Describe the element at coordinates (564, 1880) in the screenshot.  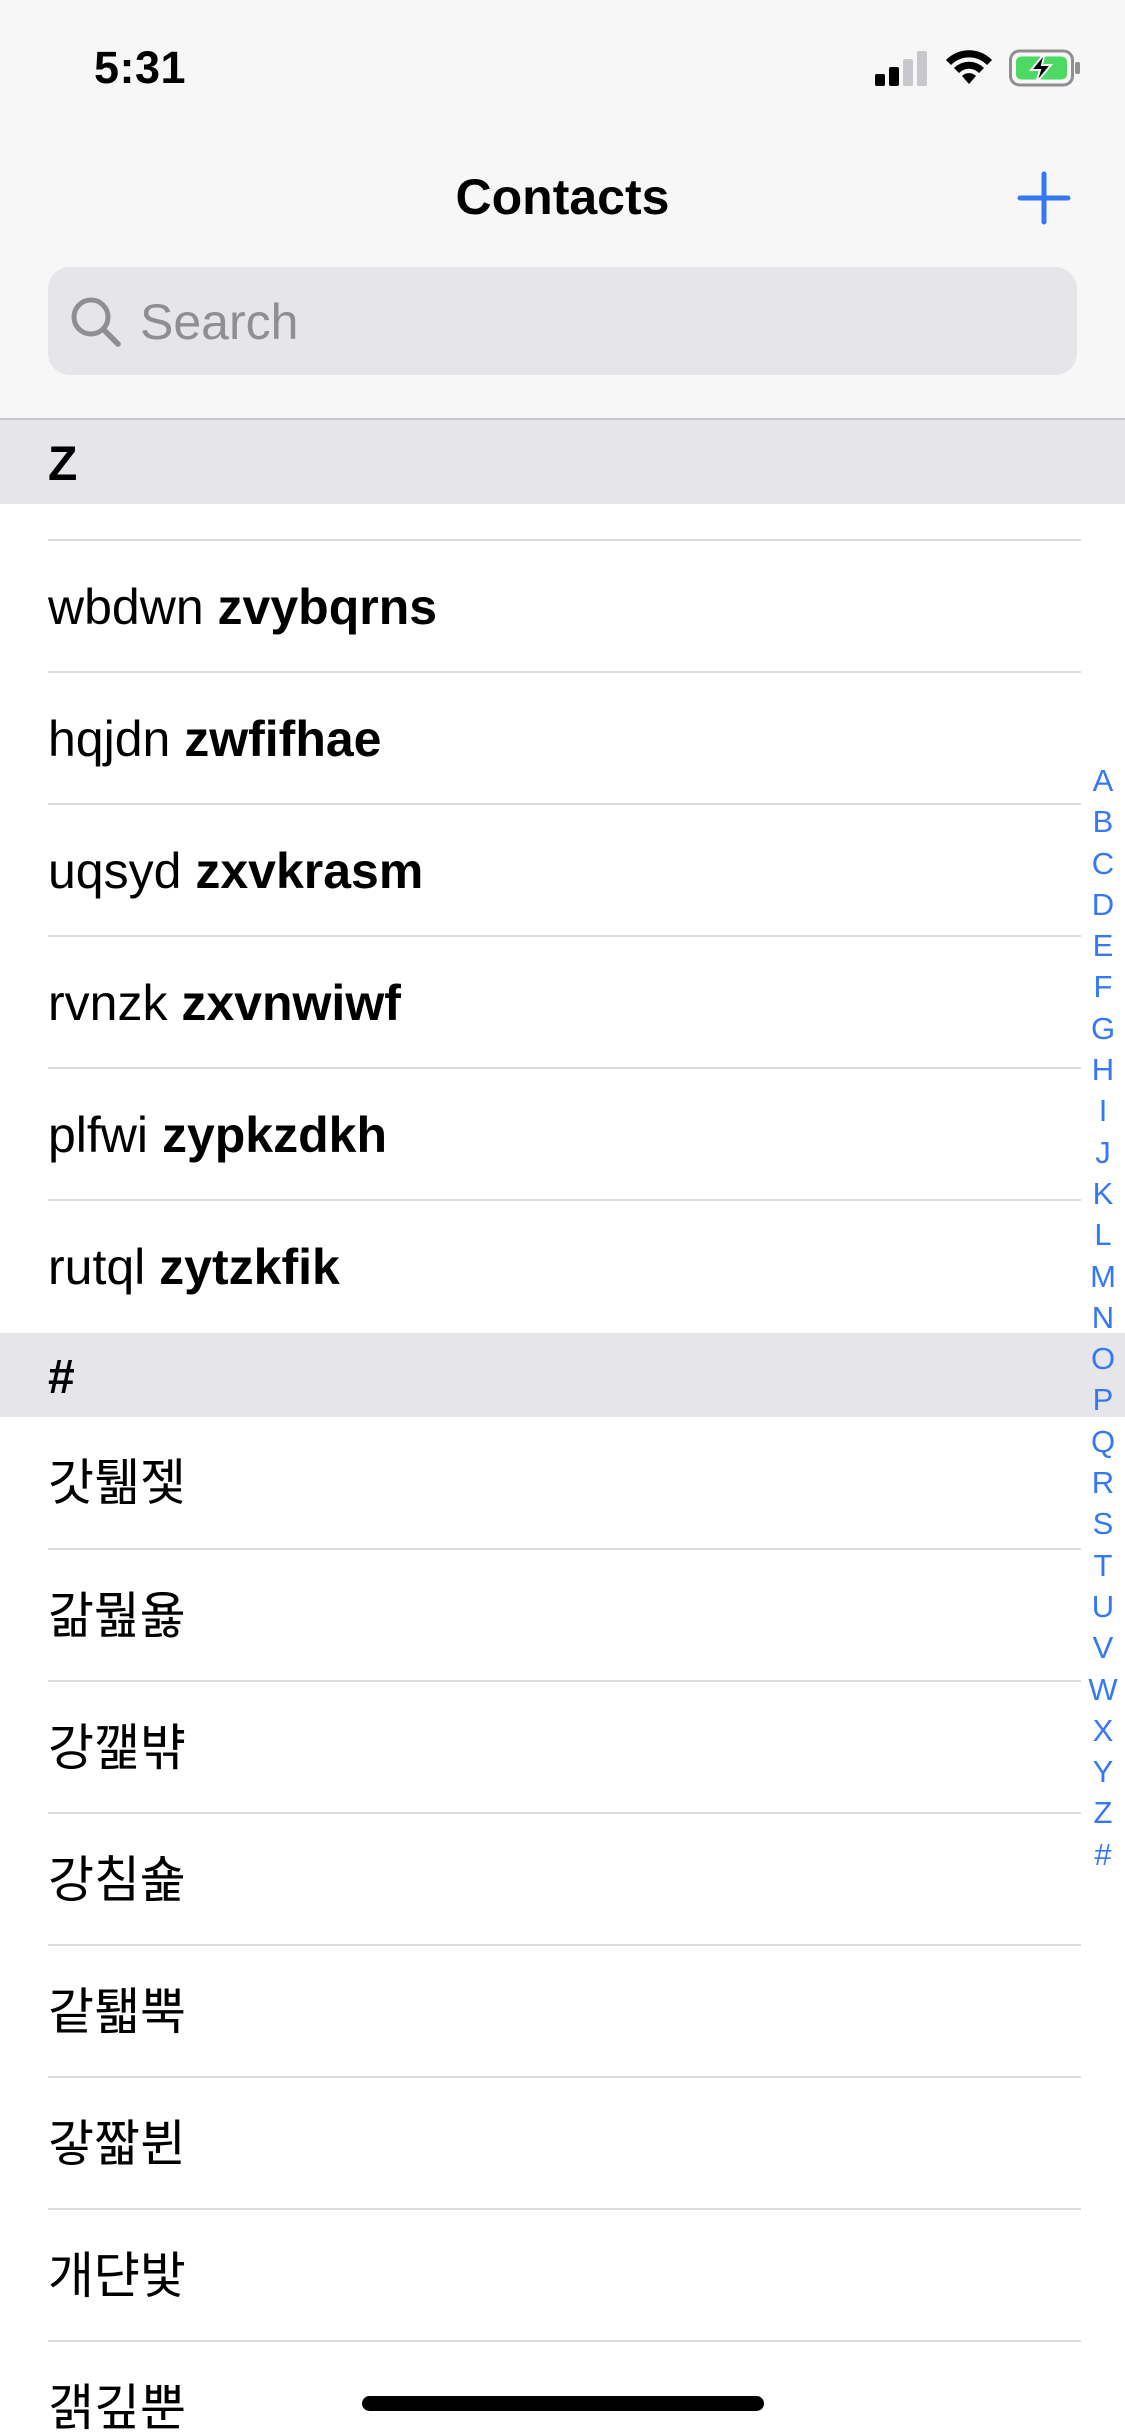
I see `contact-row: 강침숉` at that location.